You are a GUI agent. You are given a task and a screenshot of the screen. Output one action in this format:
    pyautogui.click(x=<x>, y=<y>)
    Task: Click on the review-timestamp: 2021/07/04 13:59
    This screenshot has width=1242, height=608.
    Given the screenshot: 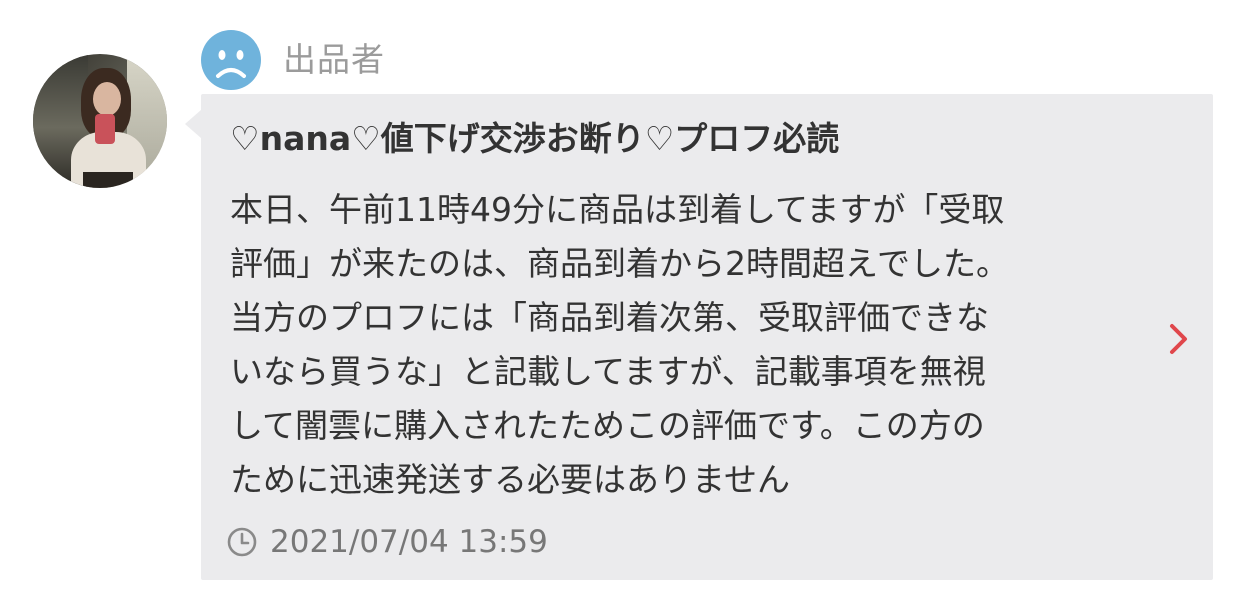 What is the action you would take?
    pyautogui.click(x=409, y=542)
    